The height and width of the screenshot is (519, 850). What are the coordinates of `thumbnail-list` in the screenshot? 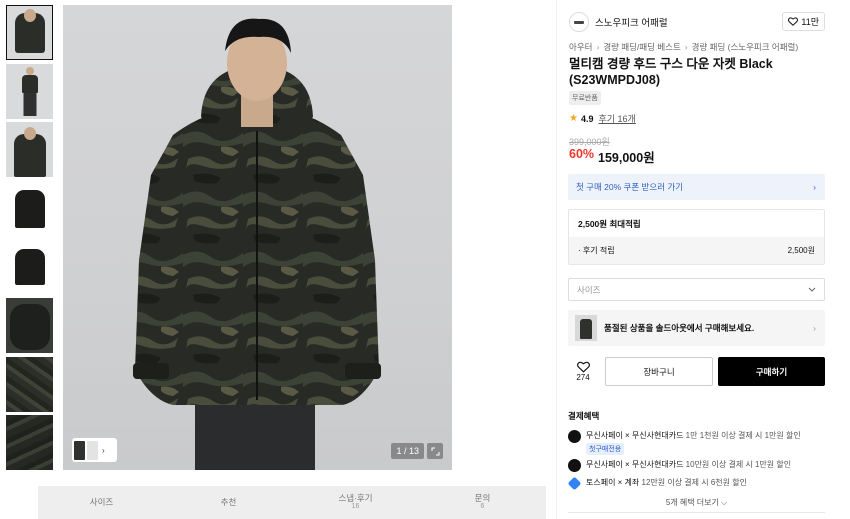 It's located at (29, 239).